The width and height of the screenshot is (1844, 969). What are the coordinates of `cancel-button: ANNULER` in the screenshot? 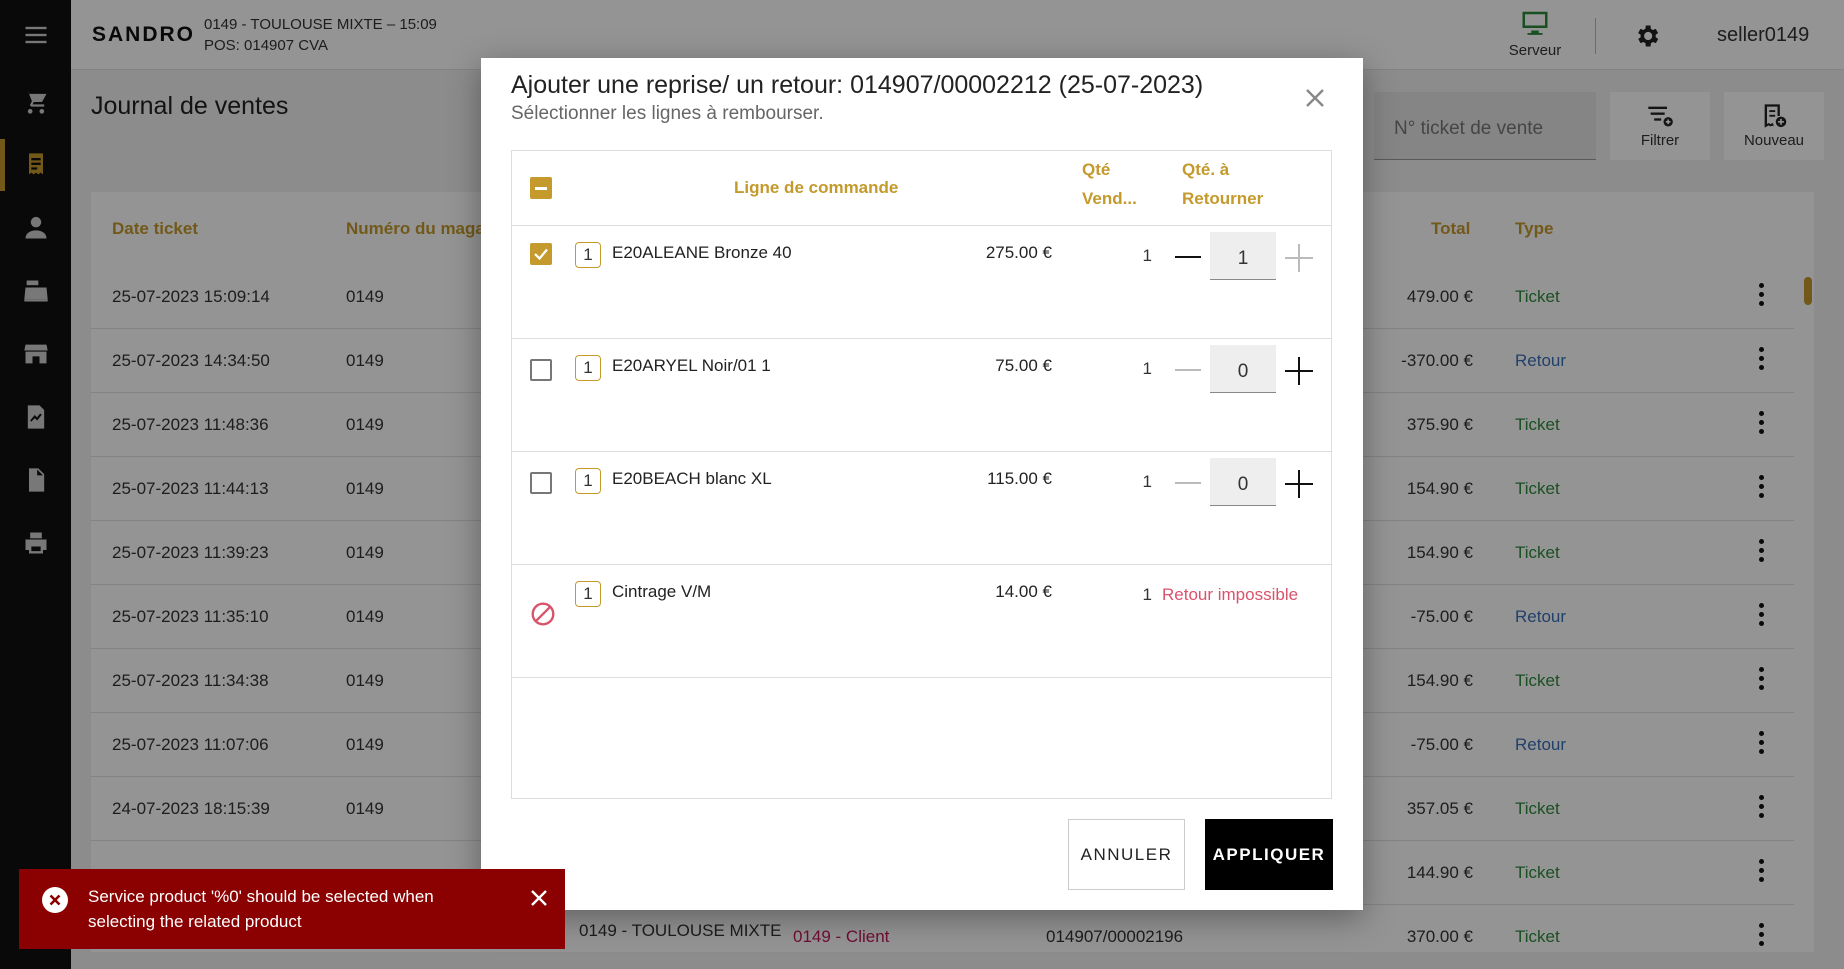 It's located at (1126, 854).